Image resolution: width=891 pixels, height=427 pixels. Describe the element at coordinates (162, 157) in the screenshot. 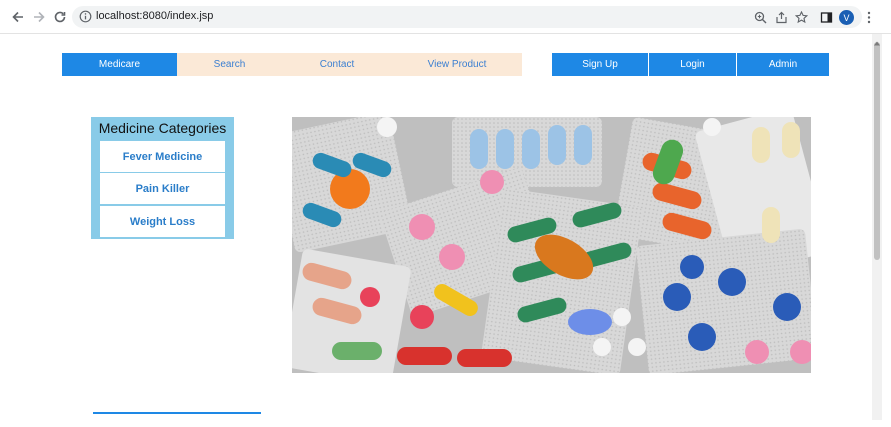

I see `category-fever-medicine: Fever Medicine` at that location.